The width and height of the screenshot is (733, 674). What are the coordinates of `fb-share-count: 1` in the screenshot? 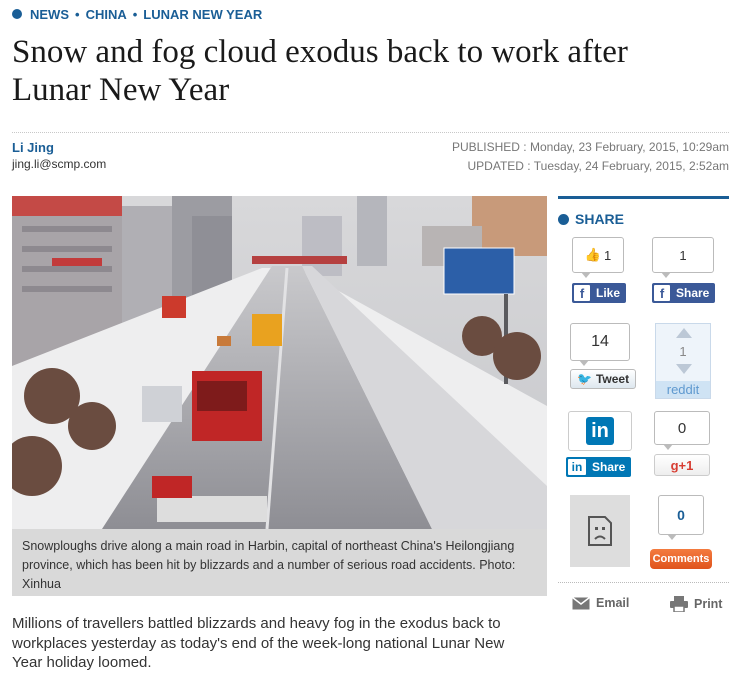 It's located at (683, 257).